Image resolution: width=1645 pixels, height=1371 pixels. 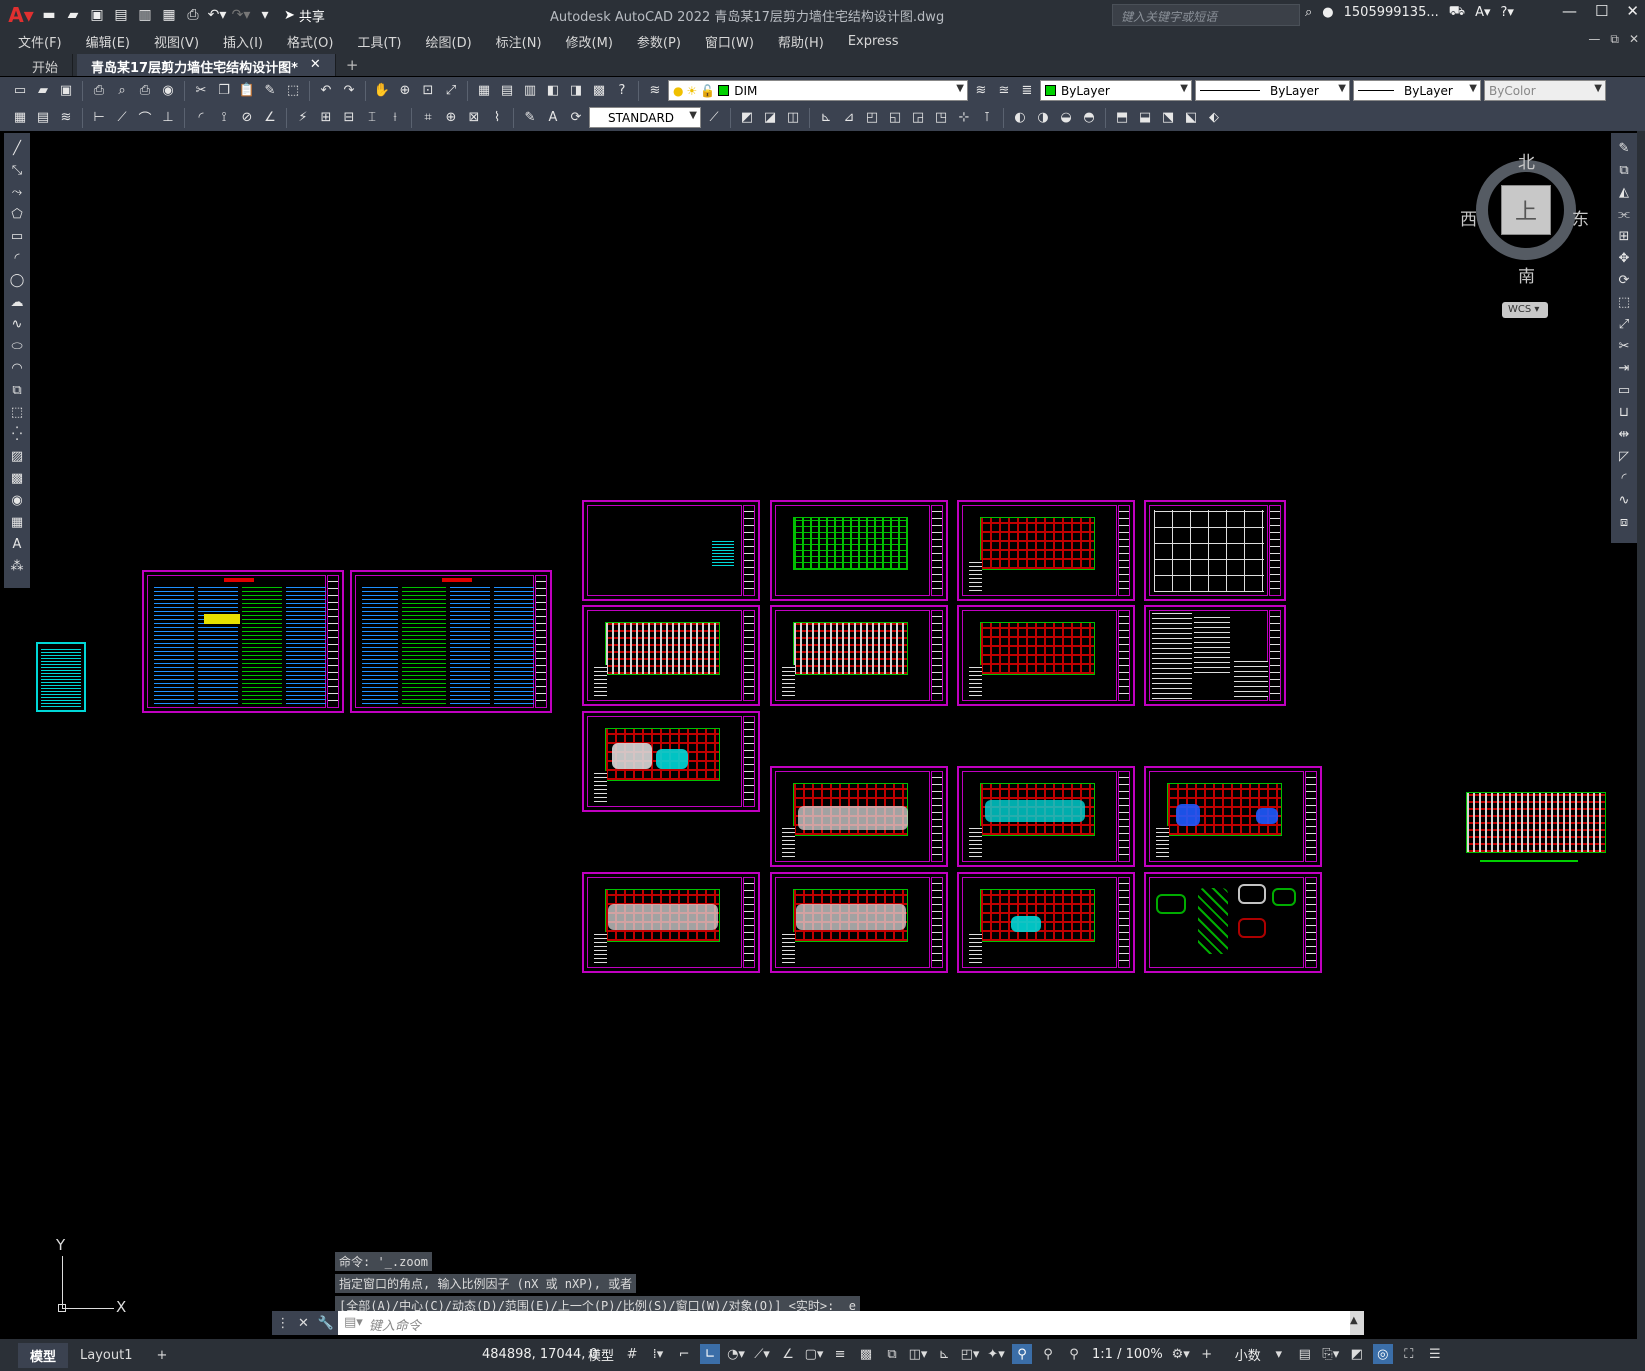 I want to click on shade-icon: ◑, so click(x=1043, y=118).